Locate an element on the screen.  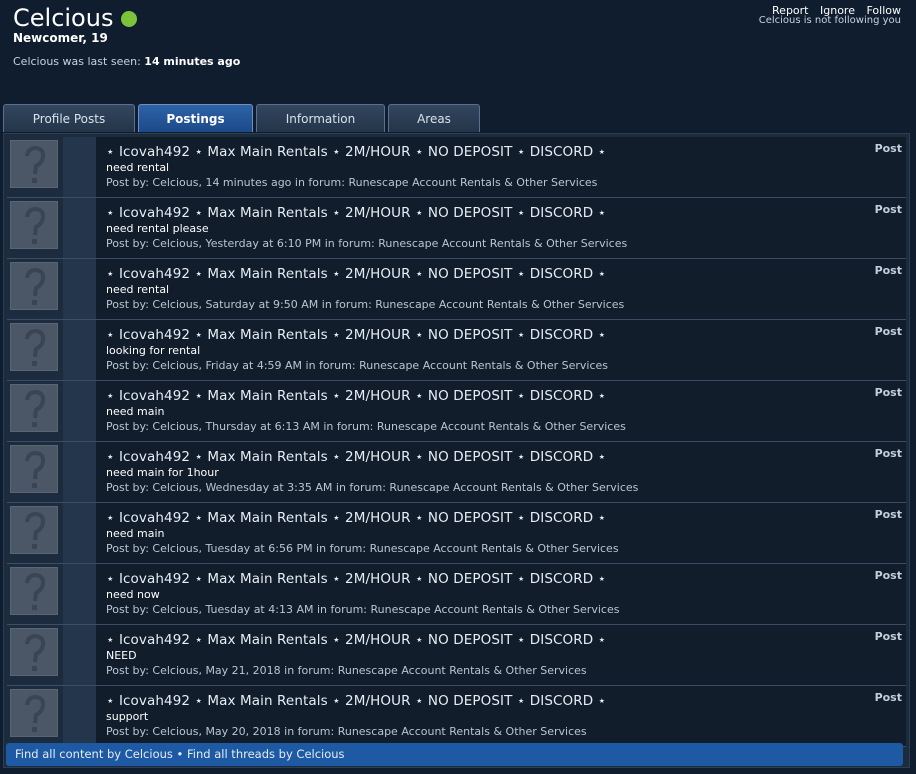
tab-information: Information is located at coordinates (320, 118).